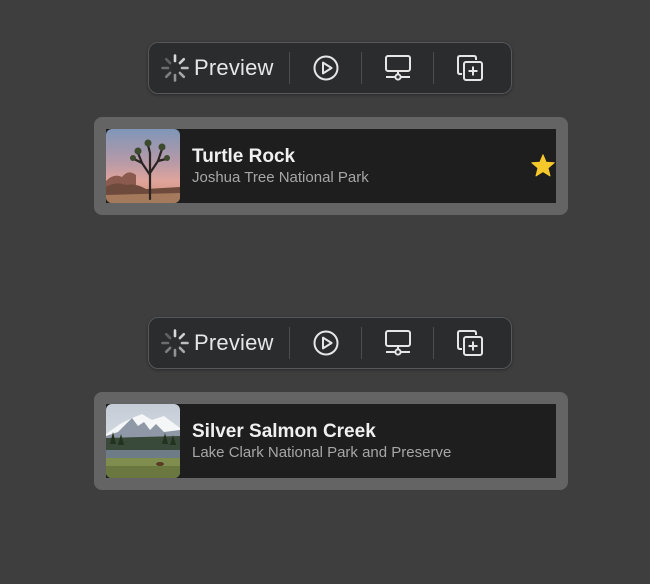 The width and height of the screenshot is (650, 584). I want to click on favorite-star-icon, so click(543, 165).